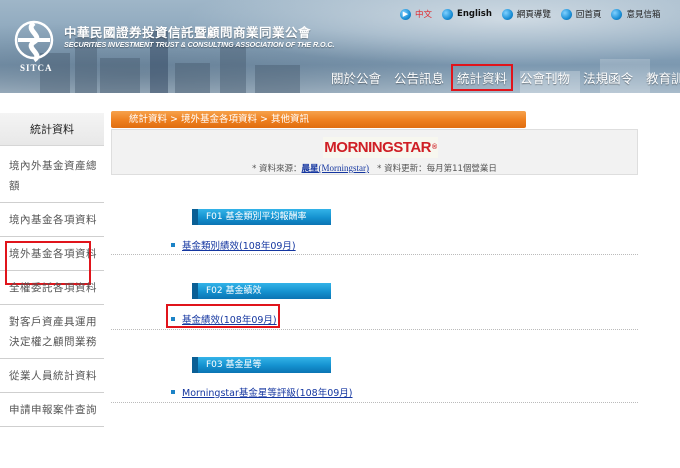 This screenshot has height=468, width=680. Describe the element at coordinates (277, 169) in the screenshot. I see `source-prefix: * 資料來源：` at that location.